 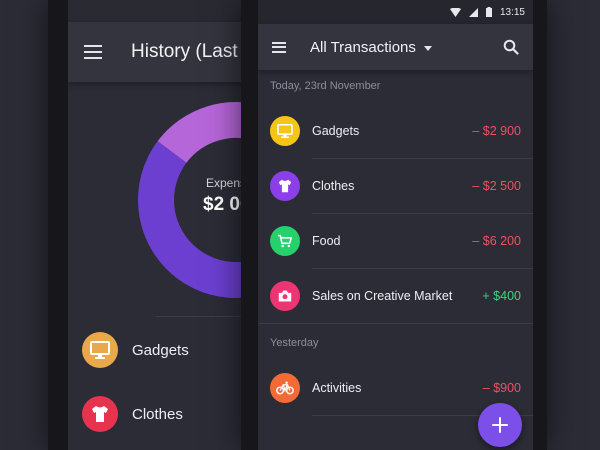 What do you see at coordinates (501, 296) in the screenshot?
I see `transaction-amount: + $400` at bounding box center [501, 296].